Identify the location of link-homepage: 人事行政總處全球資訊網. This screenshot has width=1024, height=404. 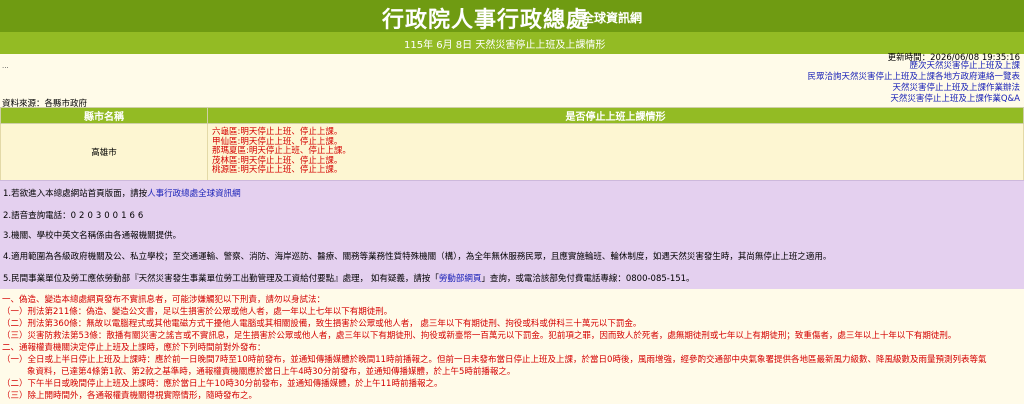
(194, 194).